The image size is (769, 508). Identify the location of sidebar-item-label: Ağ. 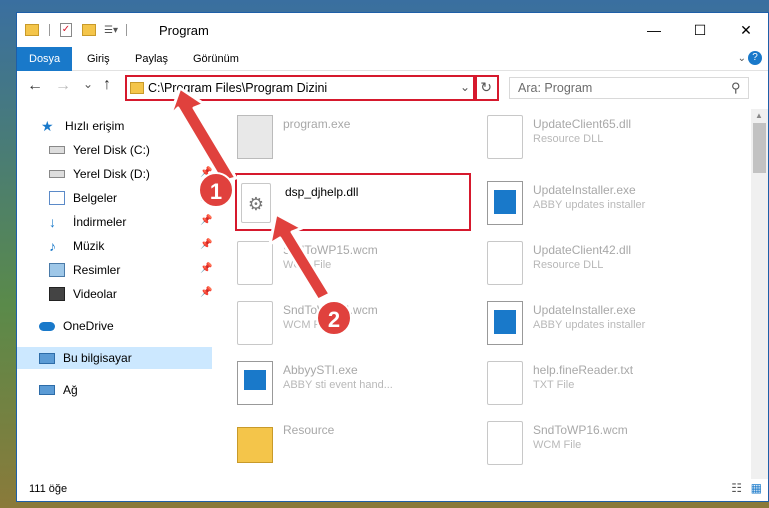
(70, 390).